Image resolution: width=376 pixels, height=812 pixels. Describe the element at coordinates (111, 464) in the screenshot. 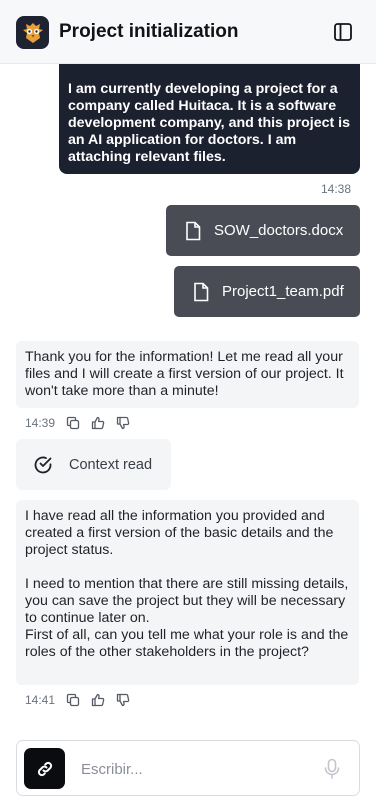

I see `context-read-label: Context read` at that location.